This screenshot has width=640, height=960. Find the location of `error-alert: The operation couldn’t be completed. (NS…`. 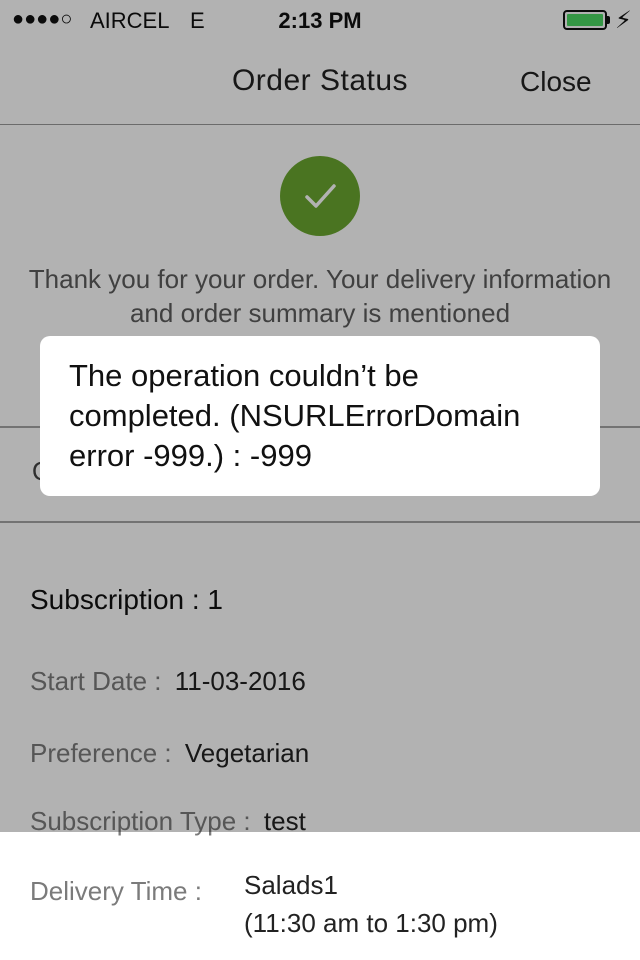

error-alert: The operation couldn’t be completed. (NS… is located at coordinates (320, 416).